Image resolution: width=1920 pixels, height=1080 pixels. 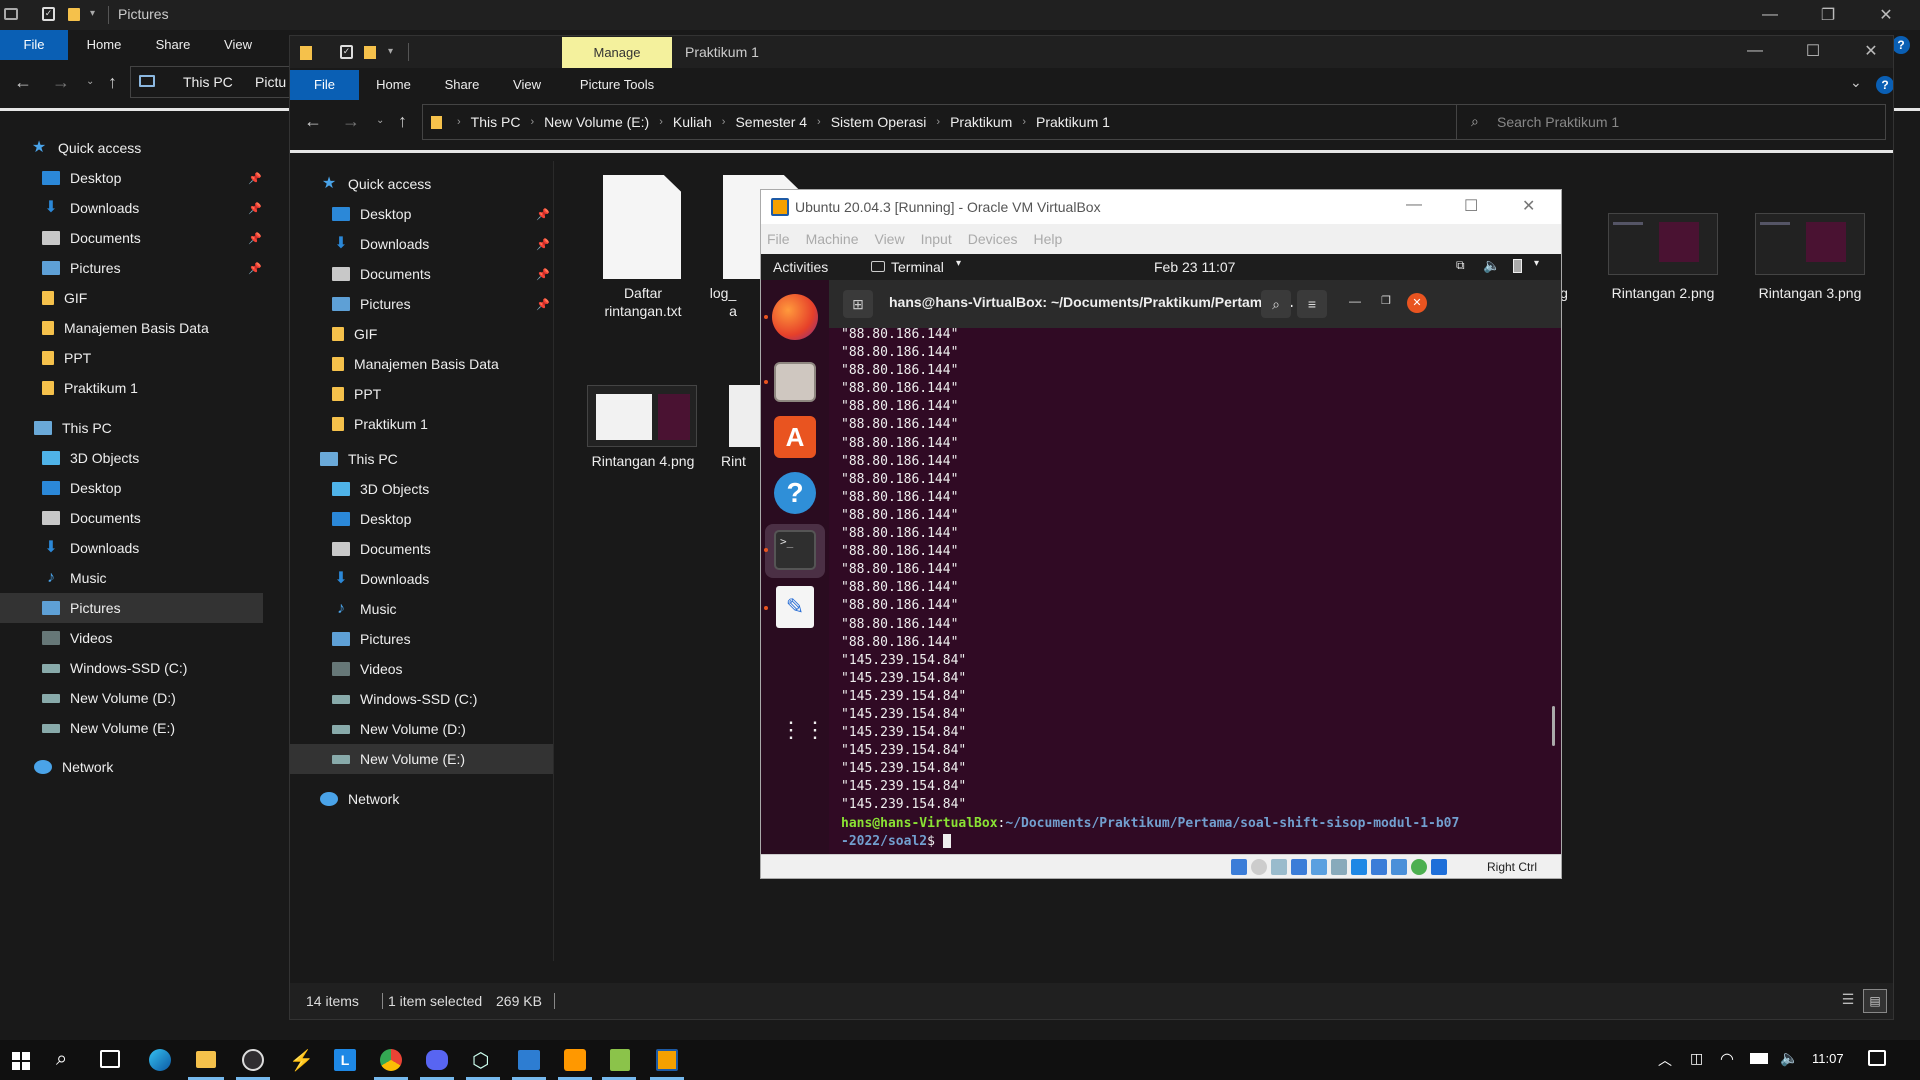 What do you see at coordinates (371, 639) in the screenshot?
I see `nav-pc-pictures: Pictures` at bounding box center [371, 639].